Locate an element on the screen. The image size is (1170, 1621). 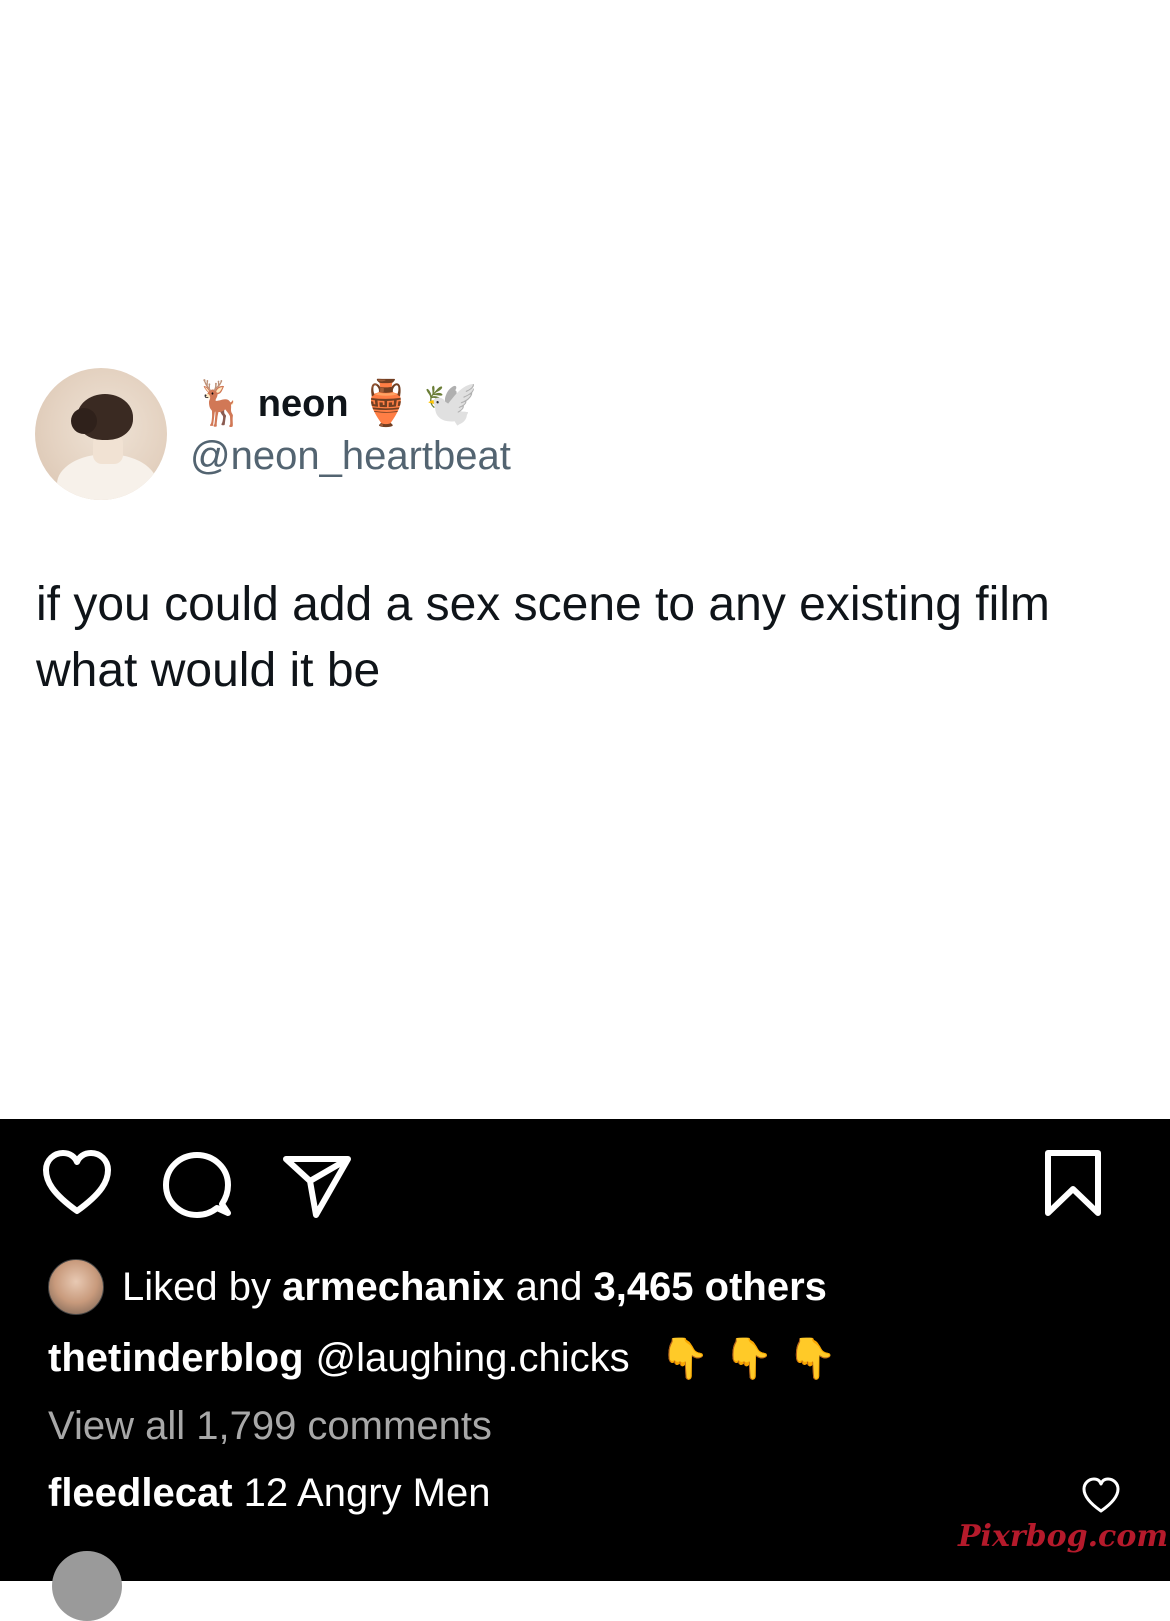
amphora-emoji-icon: 🏺 is located at coordinates (386, 403).